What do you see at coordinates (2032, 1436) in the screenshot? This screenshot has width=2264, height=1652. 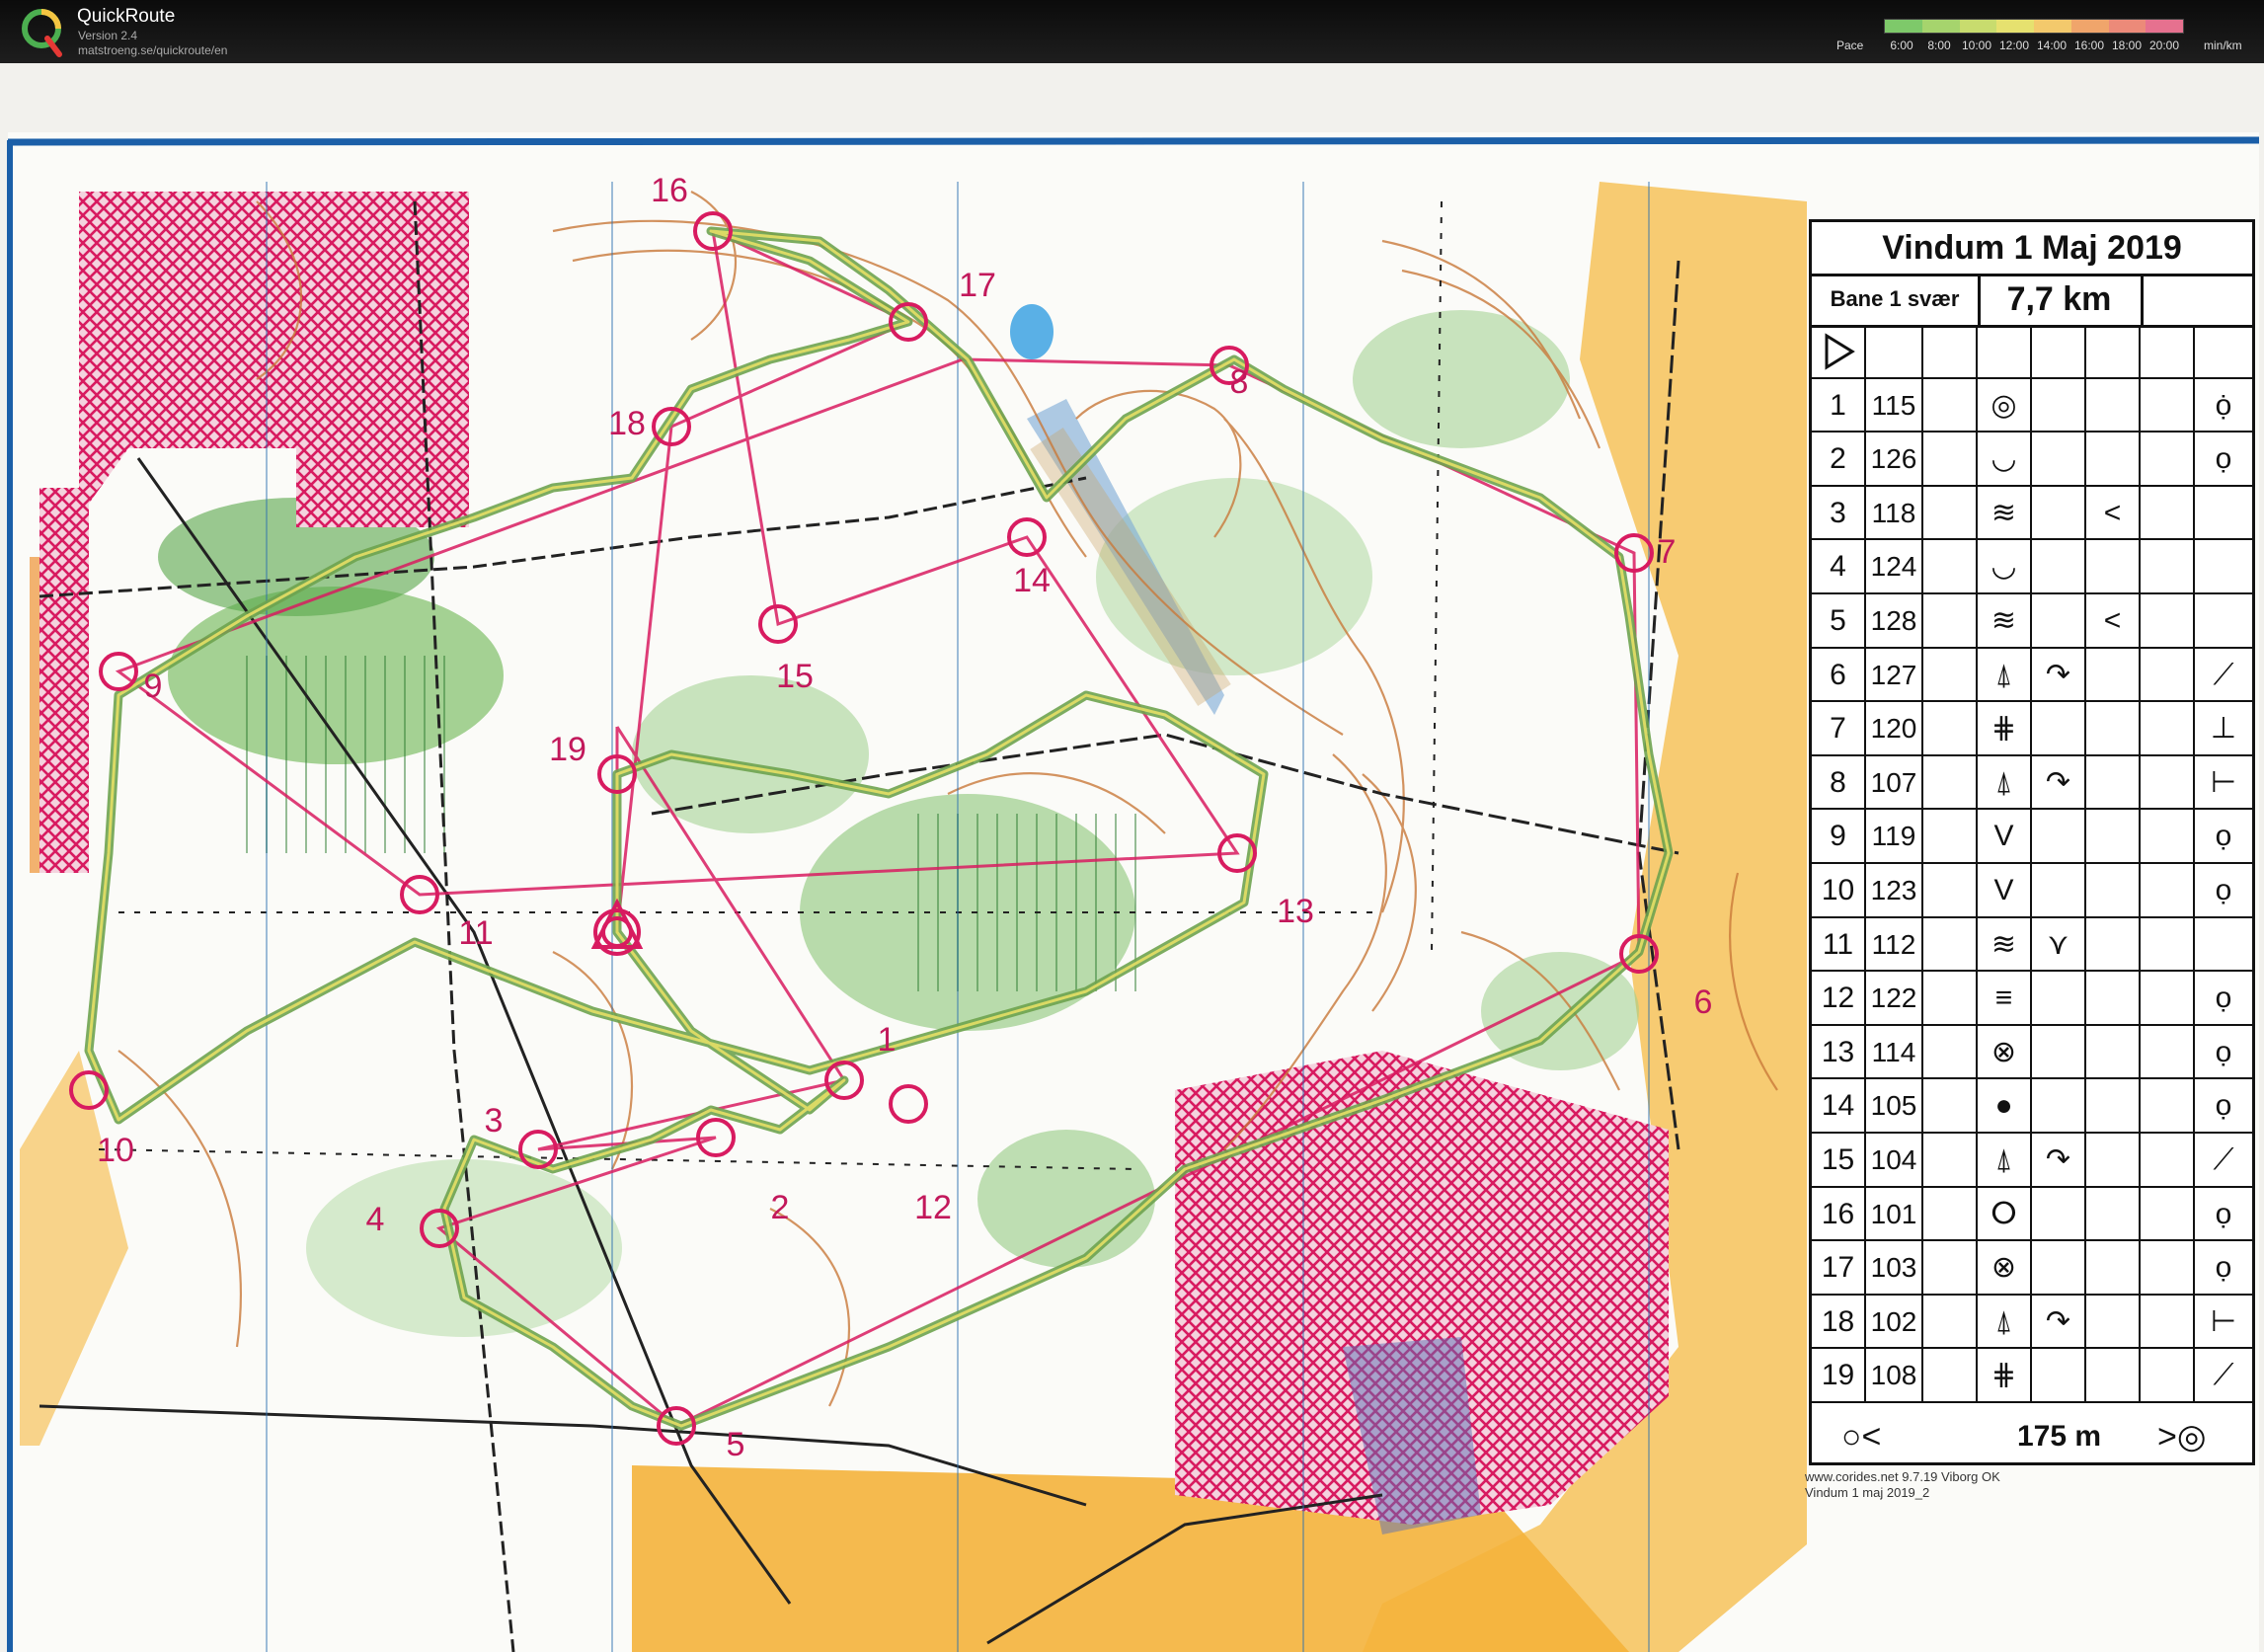 I see `finish-row: ○< 175 m >◎` at bounding box center [2032, 1436].